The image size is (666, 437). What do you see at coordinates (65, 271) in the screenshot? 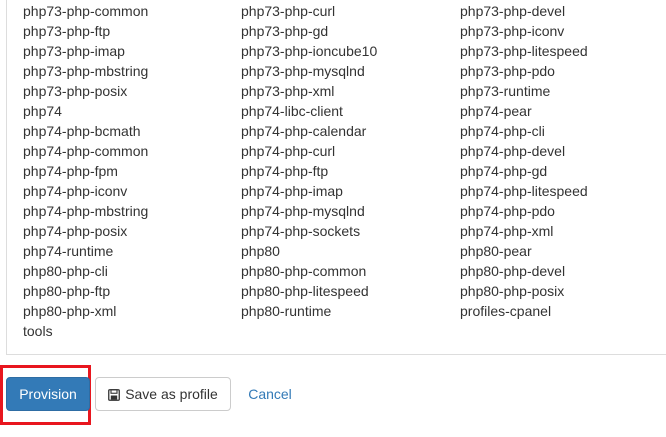
I see `package-item: php80-php-cli` at bounding box center [65, 271].